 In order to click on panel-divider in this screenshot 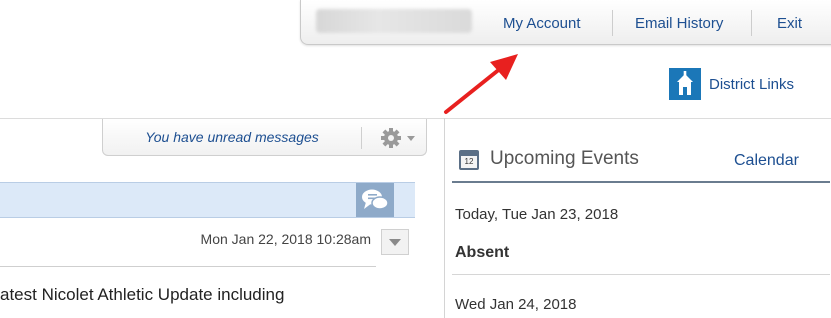, I will do `click(444, 218)`.